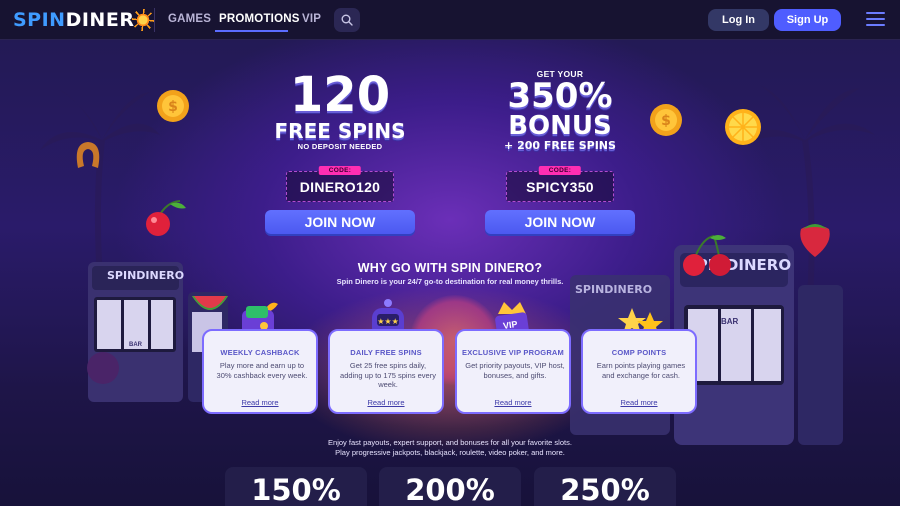 This screenshot has height=506, width=900. I want to click on promo-left-code-box: CODE: DINERO120, so click(340, 184).